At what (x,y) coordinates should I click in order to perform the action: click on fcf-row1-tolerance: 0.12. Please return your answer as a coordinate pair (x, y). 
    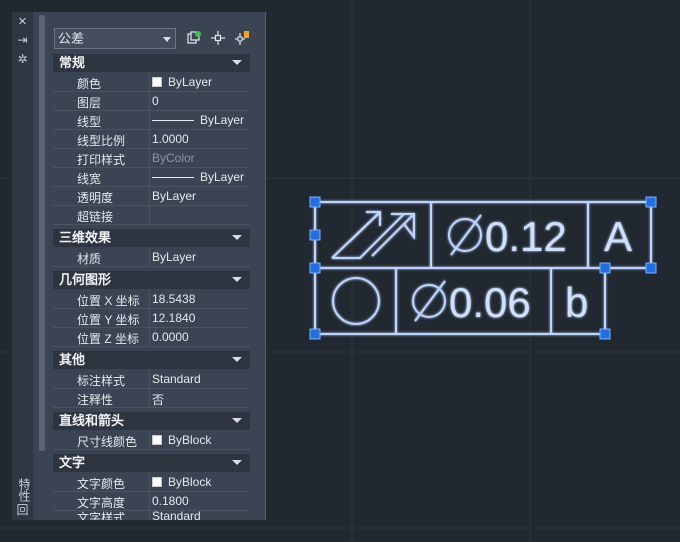
    Looking at the image, I should click on (526, 236).